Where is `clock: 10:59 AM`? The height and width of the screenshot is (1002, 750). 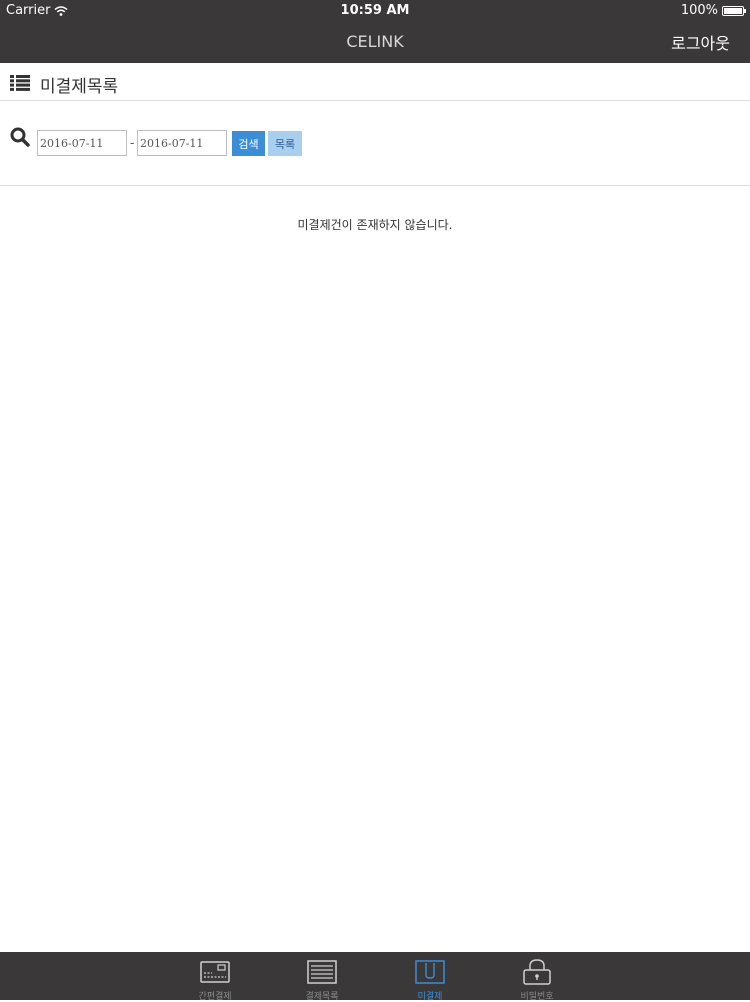 clock: 10:59 AM is located at coordinates (375, 10).